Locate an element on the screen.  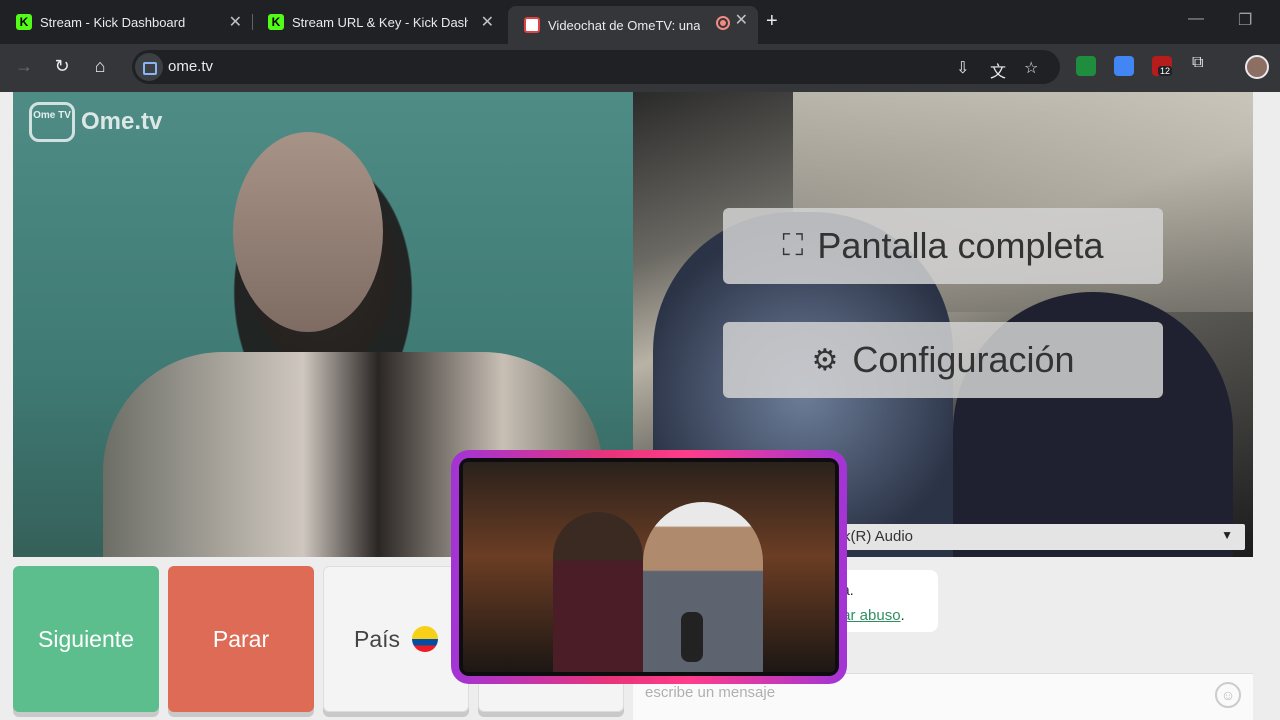
ometv-logo-icon: Ome TV is located at coordinates (52, 122).